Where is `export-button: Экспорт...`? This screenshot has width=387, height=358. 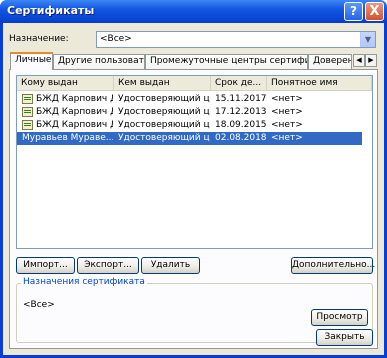
export-button: Экспорт... is located at coordinates (108, 265).